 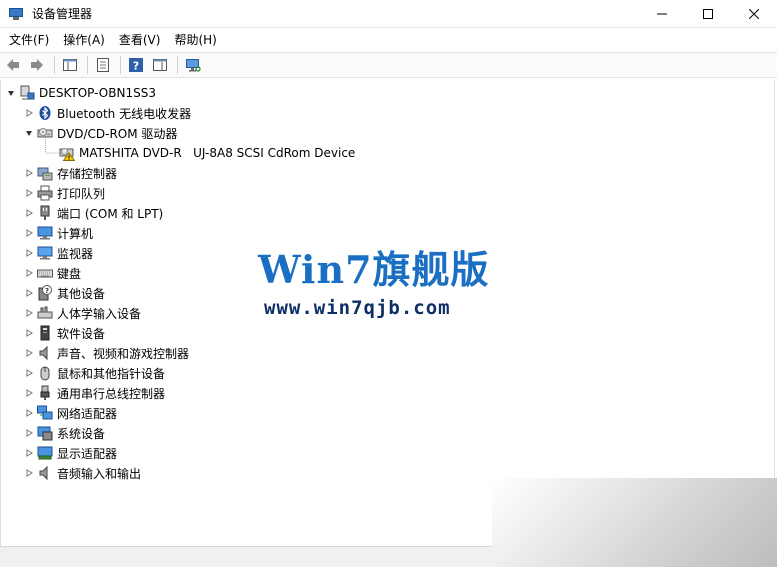 I want to click on unknown-device-icon: ?, so click(x=45, y=293).